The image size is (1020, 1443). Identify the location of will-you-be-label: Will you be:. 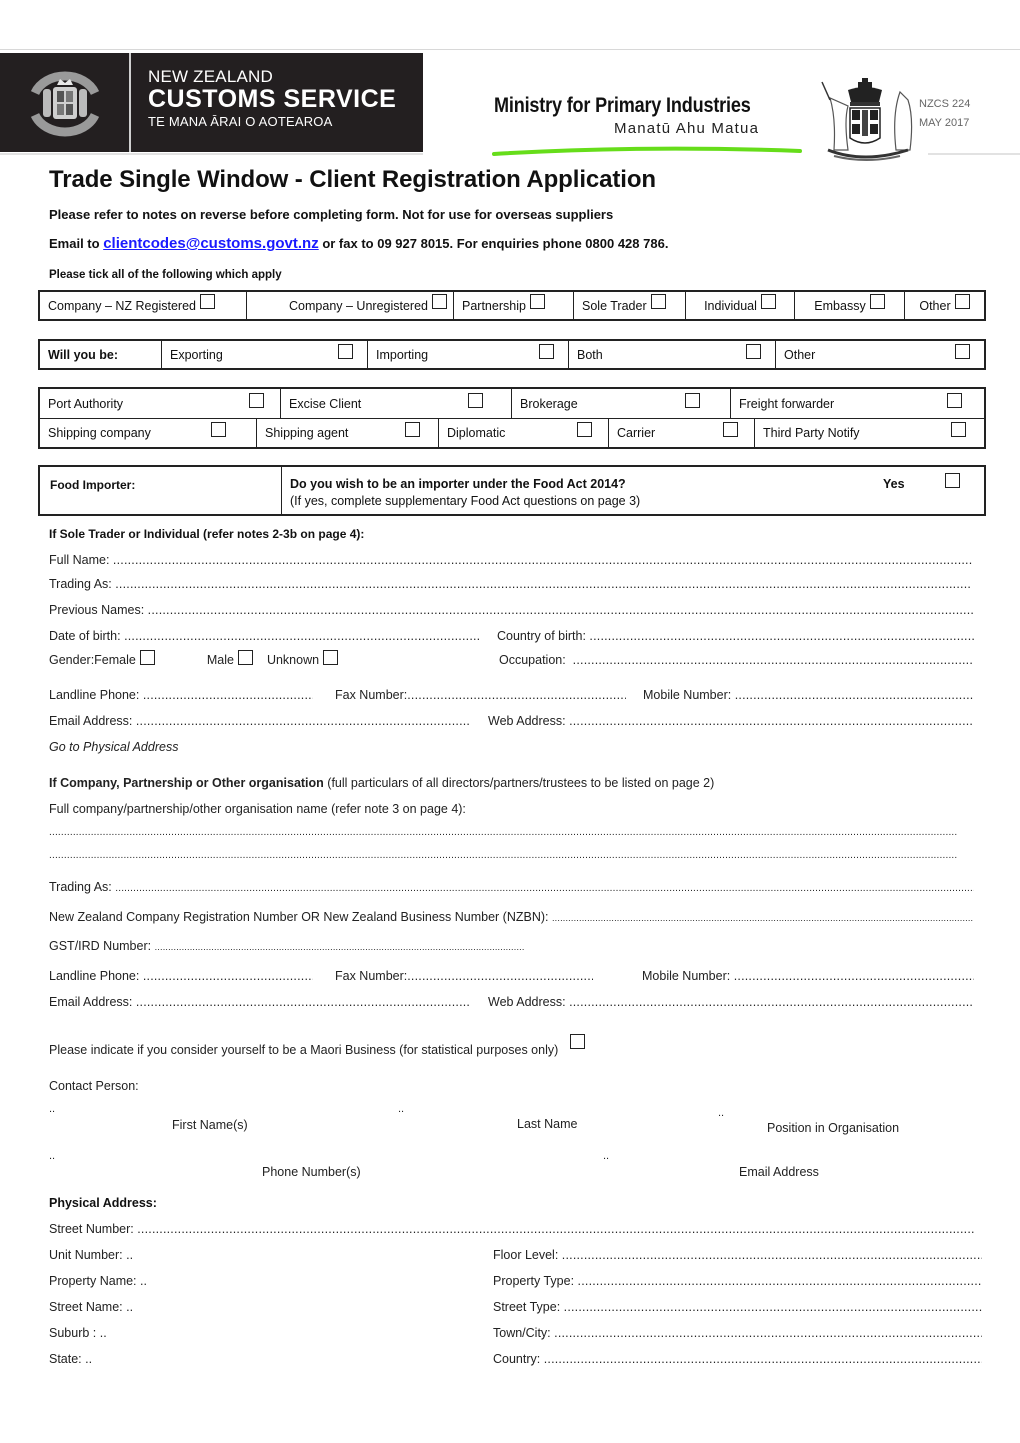
(101, 354).